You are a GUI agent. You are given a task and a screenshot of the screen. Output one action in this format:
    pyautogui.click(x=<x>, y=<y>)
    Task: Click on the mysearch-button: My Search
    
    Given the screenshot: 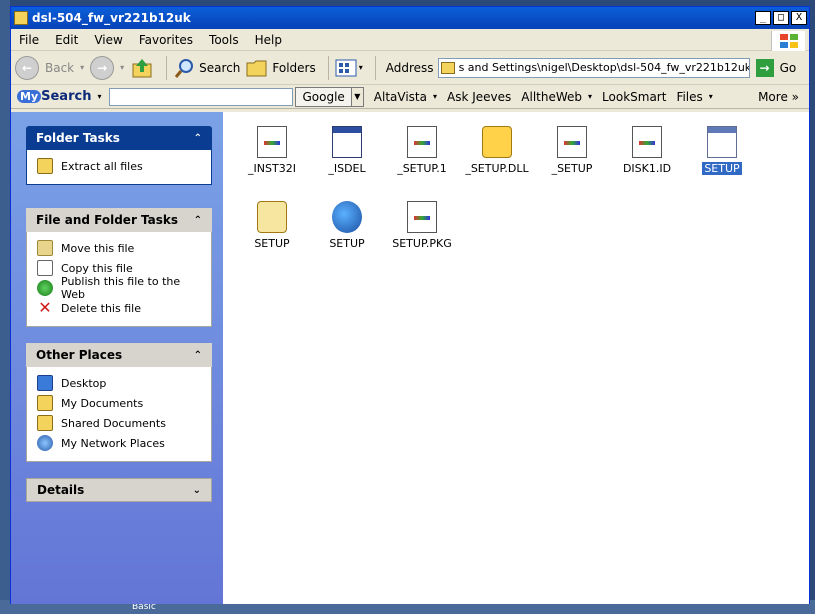 What is the action you would take?
    pyautogui.click(x=54, y=96)
    